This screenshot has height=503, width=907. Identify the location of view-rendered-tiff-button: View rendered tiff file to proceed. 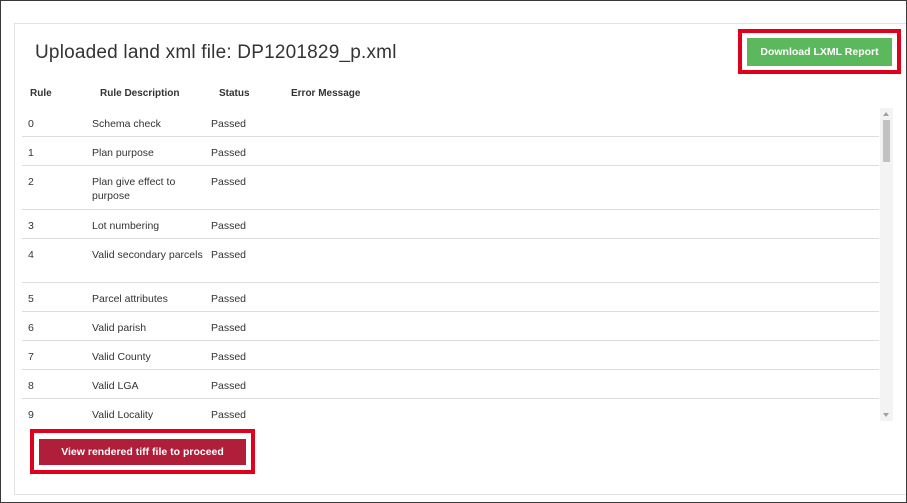
(142, 452).